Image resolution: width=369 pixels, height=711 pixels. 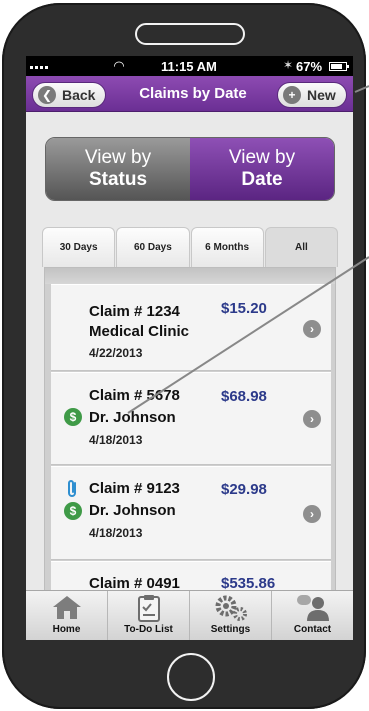 I want to click on tab-settings: Settings, so click(x=231, y=615).